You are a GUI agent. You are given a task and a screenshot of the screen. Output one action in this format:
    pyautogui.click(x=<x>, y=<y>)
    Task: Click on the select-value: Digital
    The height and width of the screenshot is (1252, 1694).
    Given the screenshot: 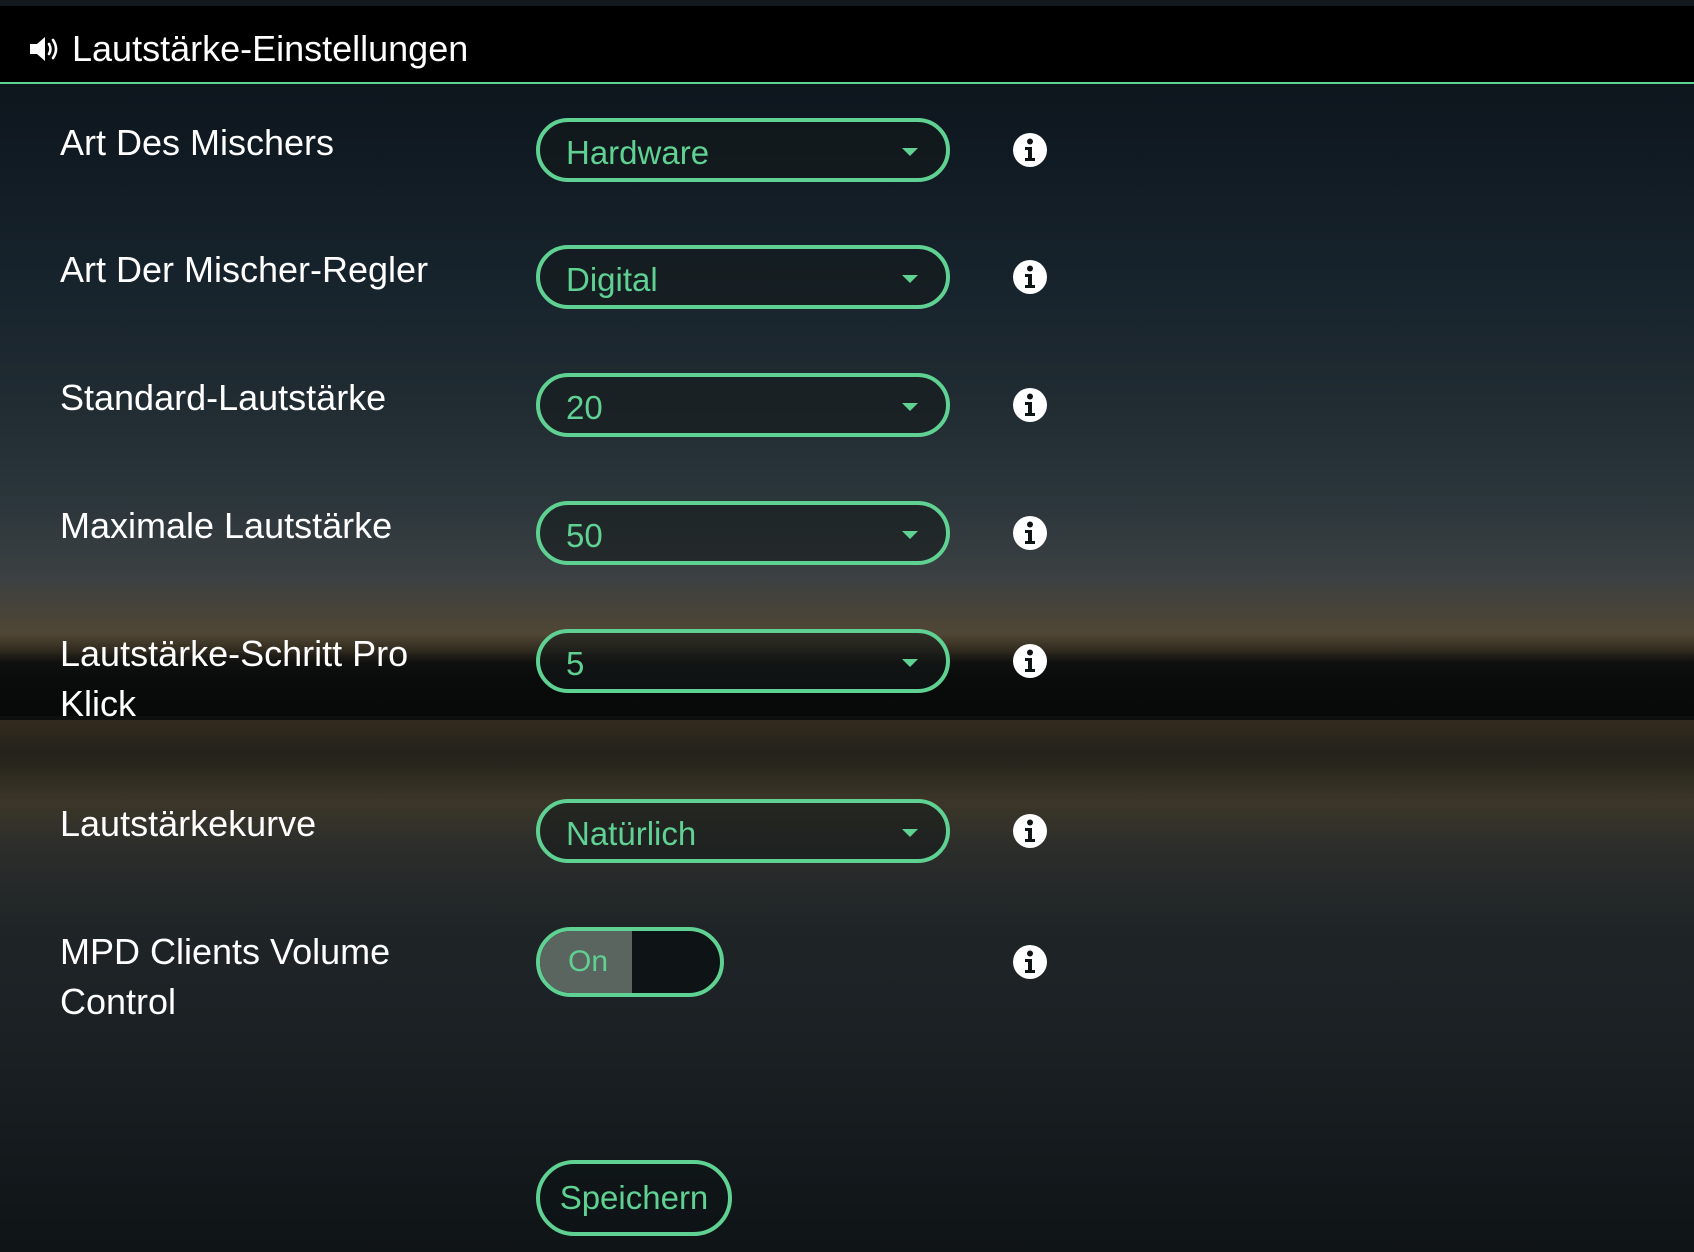 What is the action you would take?
    pyautogui.click(x=612, y=279)
    